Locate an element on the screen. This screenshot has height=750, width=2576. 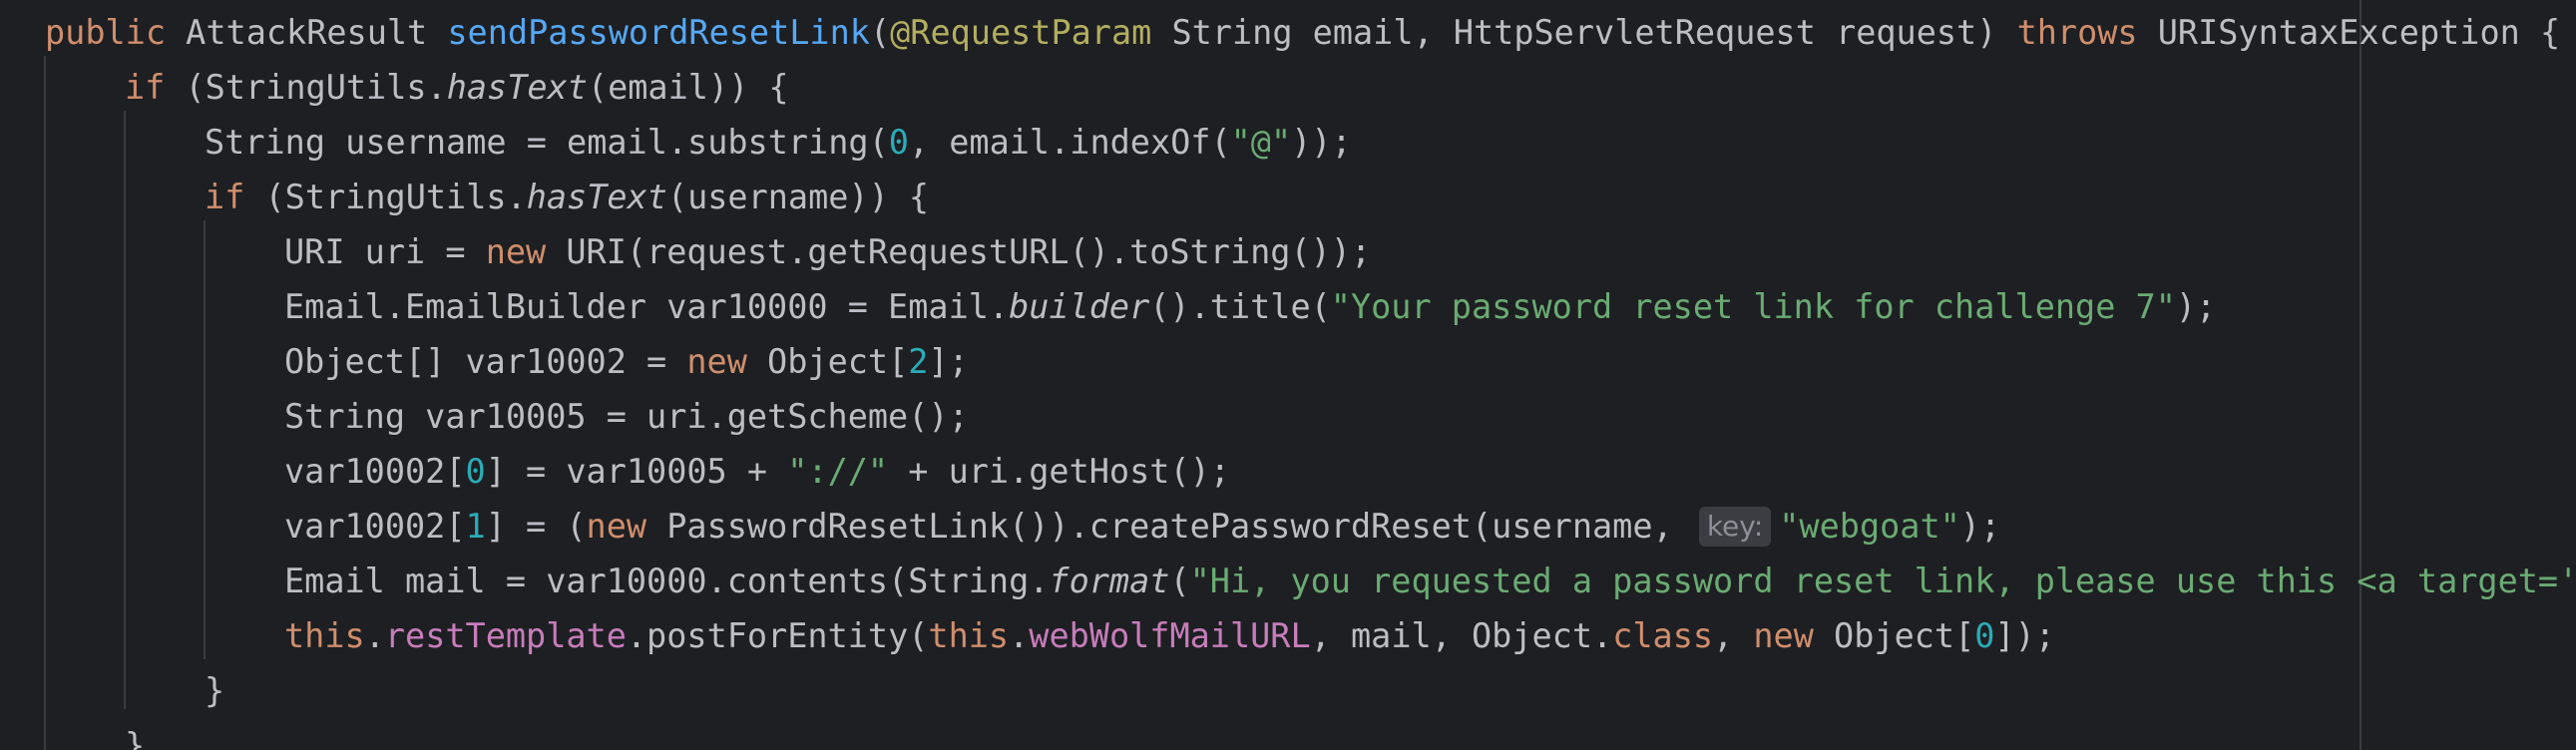
code-text: Email.EmailBuilder var10000 = Email. is located at coordinates (647, 306).